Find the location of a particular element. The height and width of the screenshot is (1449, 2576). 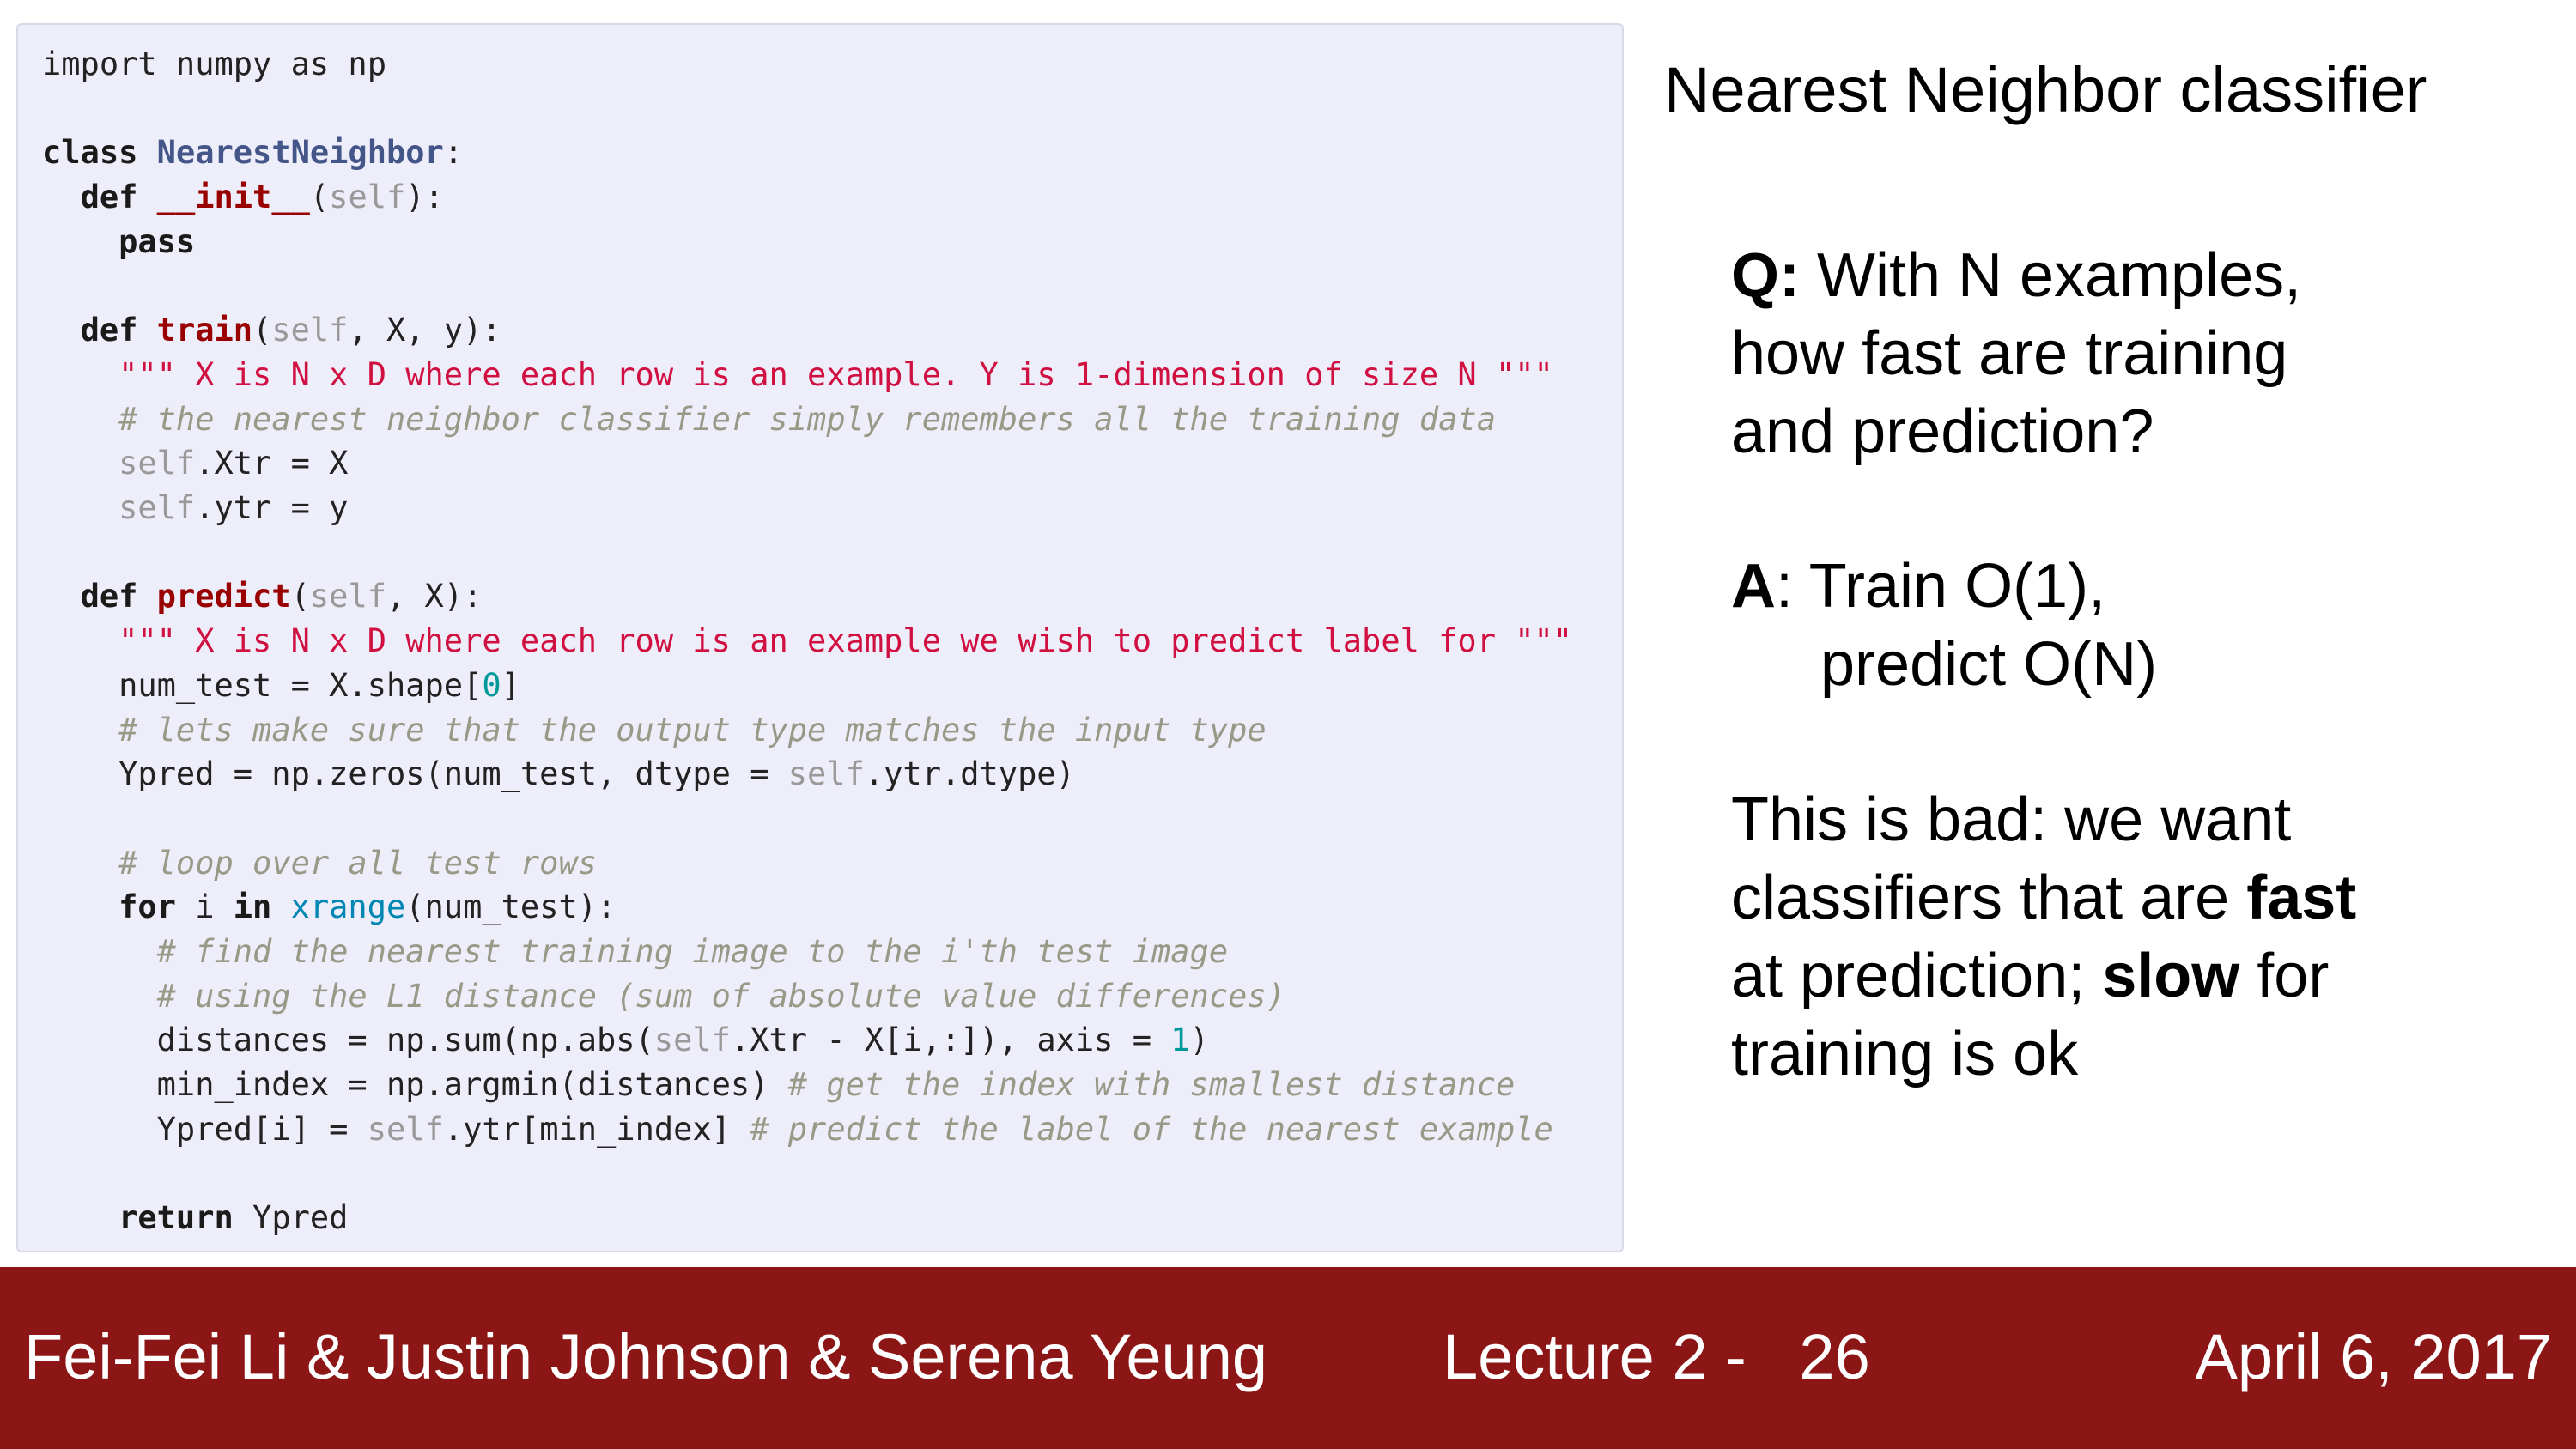

answer-paragraph: A: Train O(1), predict O(N) is located at coordinates (1944, 626).